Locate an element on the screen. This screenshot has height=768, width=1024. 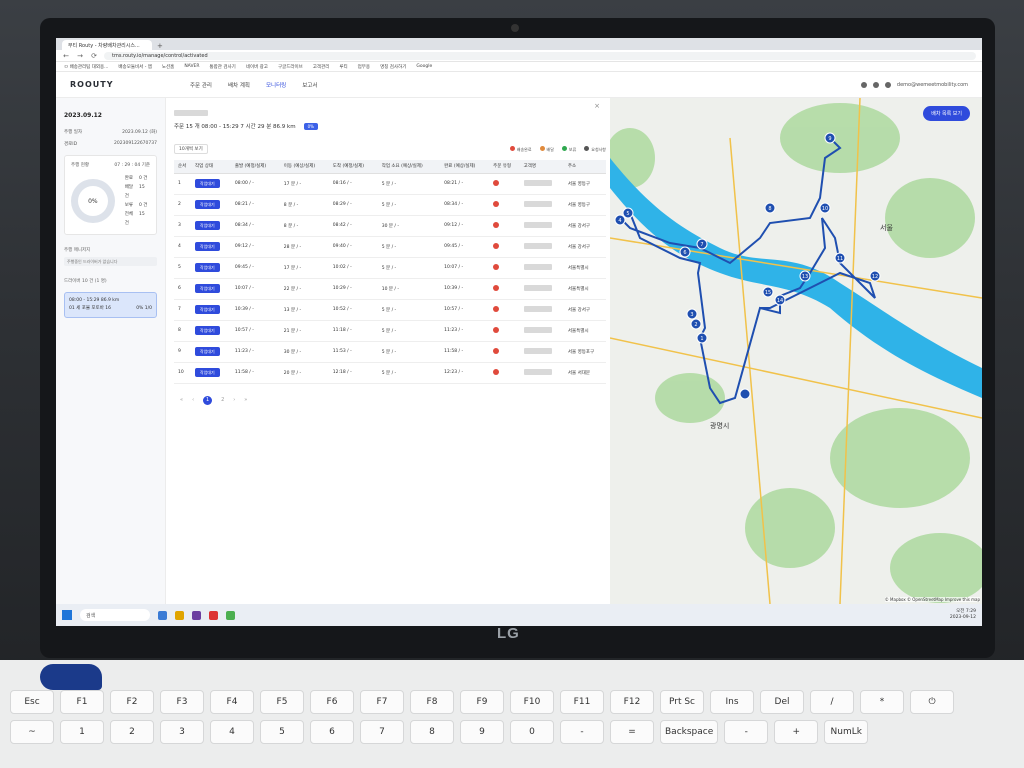
chrome-icon is located at coordinates (230, 615).